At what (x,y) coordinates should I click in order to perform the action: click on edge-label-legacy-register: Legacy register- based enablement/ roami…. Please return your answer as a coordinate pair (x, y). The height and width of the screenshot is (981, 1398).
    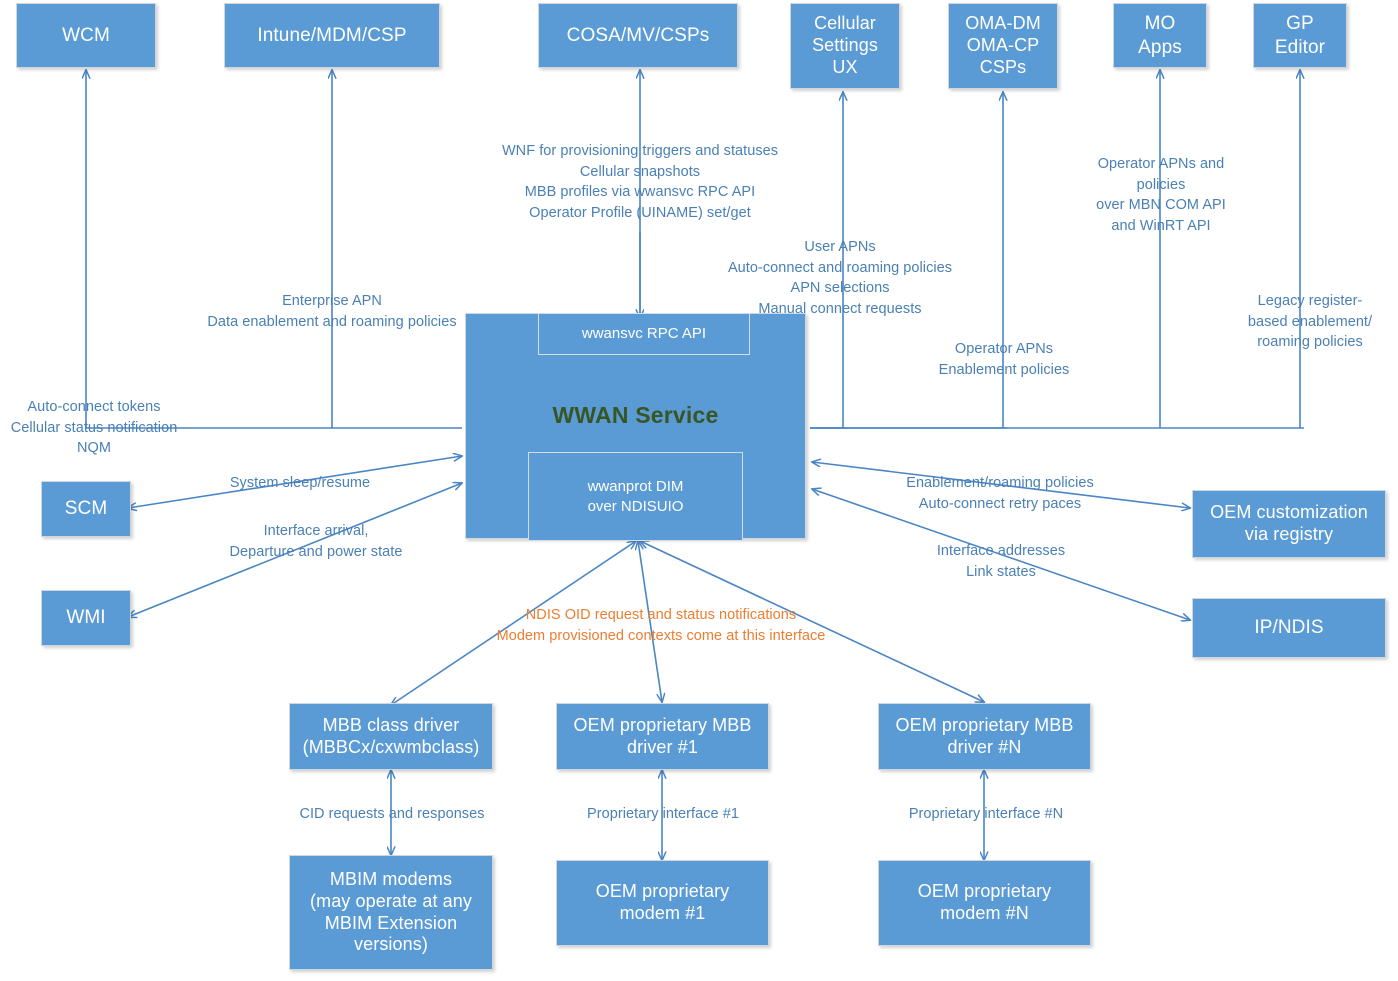
    Looking at the image, I should click on (1310, 322).